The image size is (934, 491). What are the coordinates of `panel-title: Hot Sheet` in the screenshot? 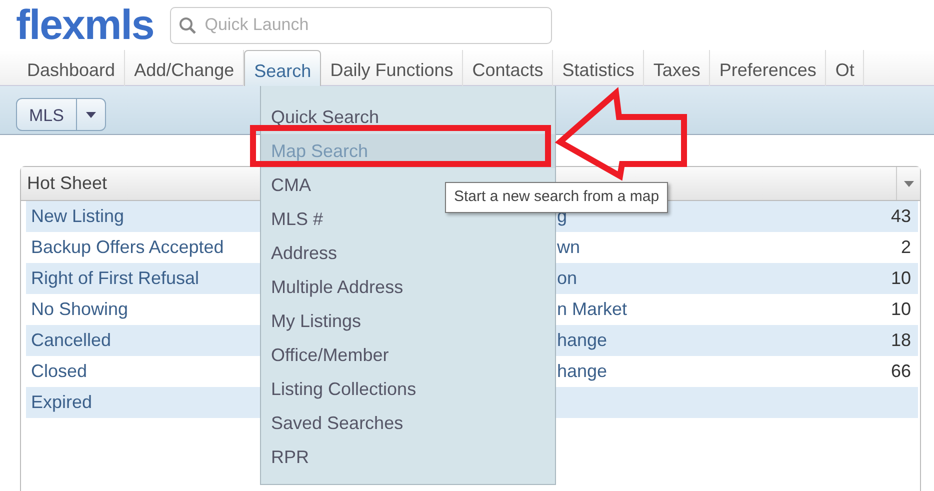 It's located at (67, 183).